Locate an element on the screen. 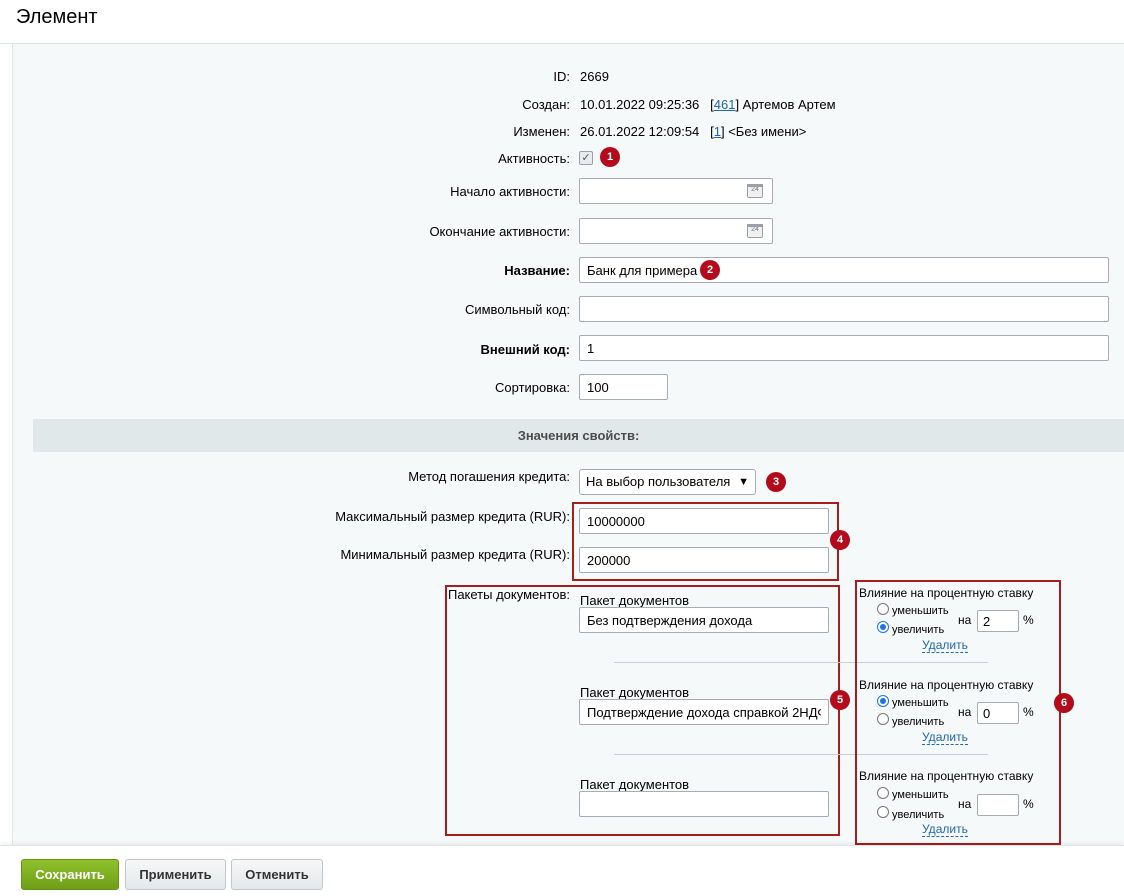 This screenshot has height=896, width=1124. active-from-input is located at coordinates (676, 191).